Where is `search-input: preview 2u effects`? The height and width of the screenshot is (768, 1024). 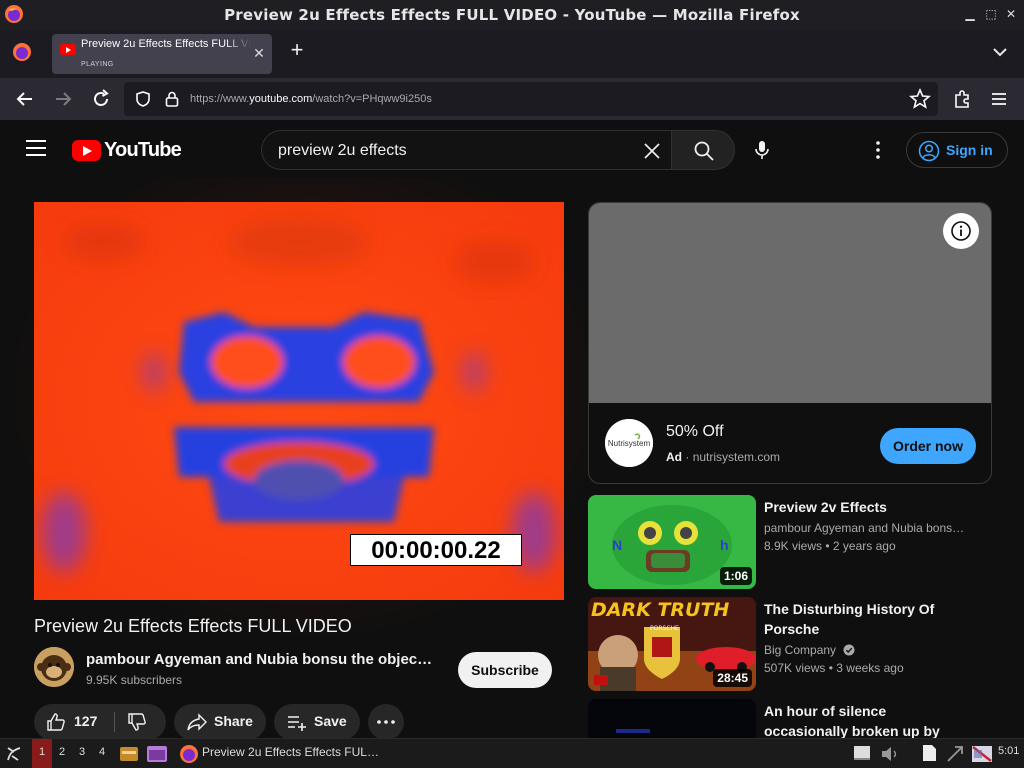
search-input: preview 2u effects is located at coordinates (466, 150).